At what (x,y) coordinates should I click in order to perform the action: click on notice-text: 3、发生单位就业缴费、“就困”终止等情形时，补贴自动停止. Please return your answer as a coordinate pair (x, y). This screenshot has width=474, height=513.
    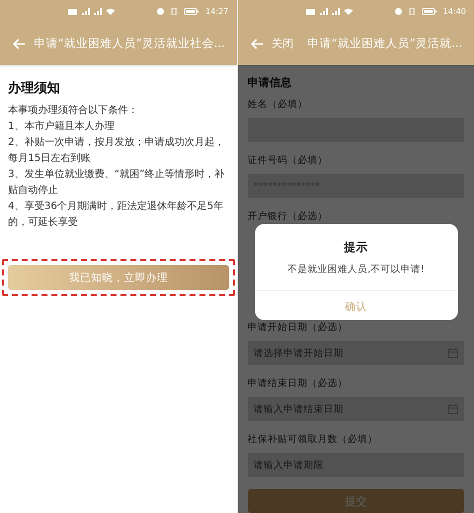
    Looking at the image, I should click on (117, 183).